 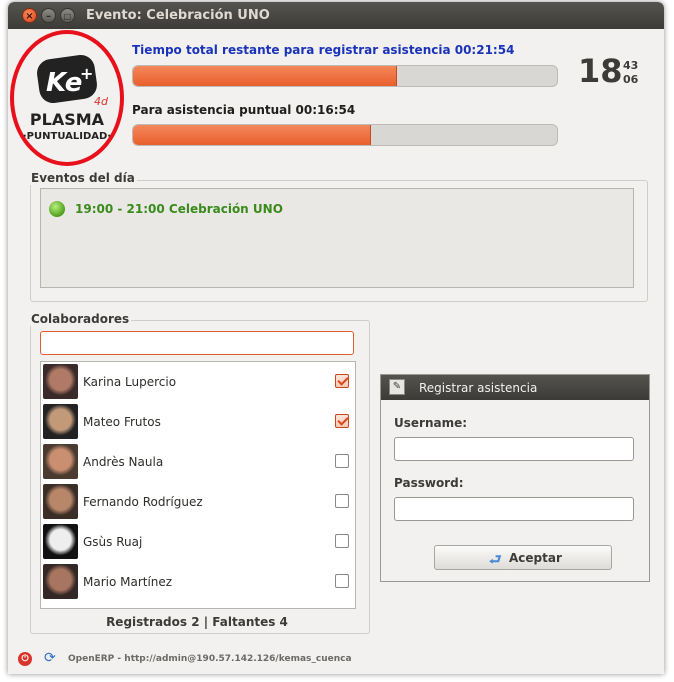 I want to click on collaborator-name: Andrès Naula, so click(x=123, y=462).